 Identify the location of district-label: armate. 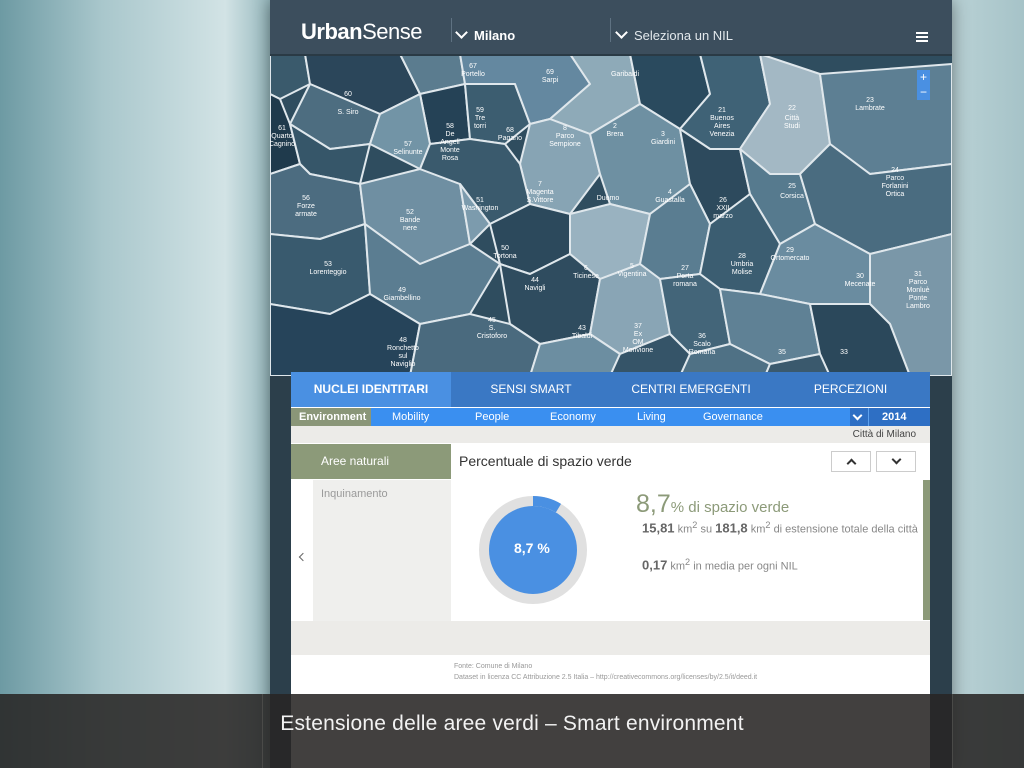
(306, 214).